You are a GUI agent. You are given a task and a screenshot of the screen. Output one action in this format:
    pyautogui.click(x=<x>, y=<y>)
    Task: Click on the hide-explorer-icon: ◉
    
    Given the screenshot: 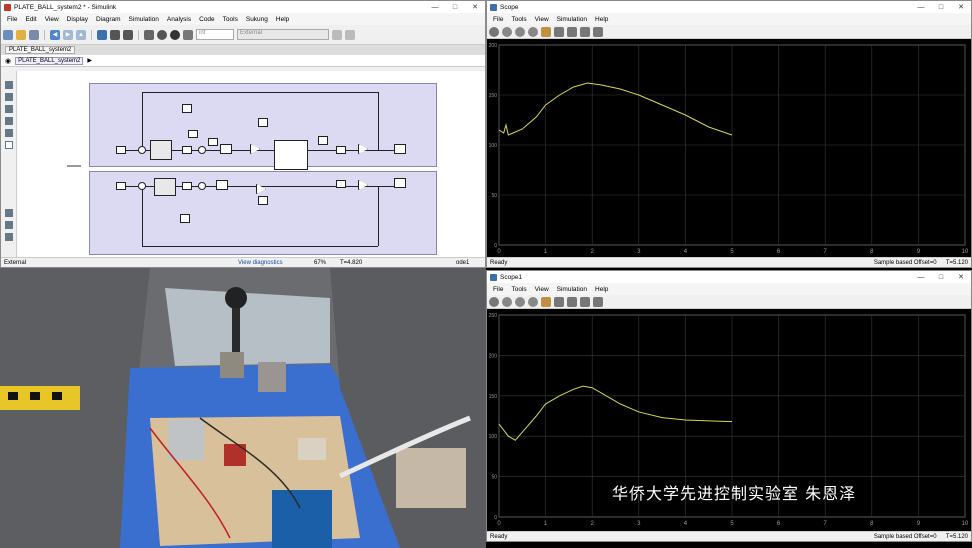 What is the action you would take?
    pyautogui.click(x=8, y=61)
    